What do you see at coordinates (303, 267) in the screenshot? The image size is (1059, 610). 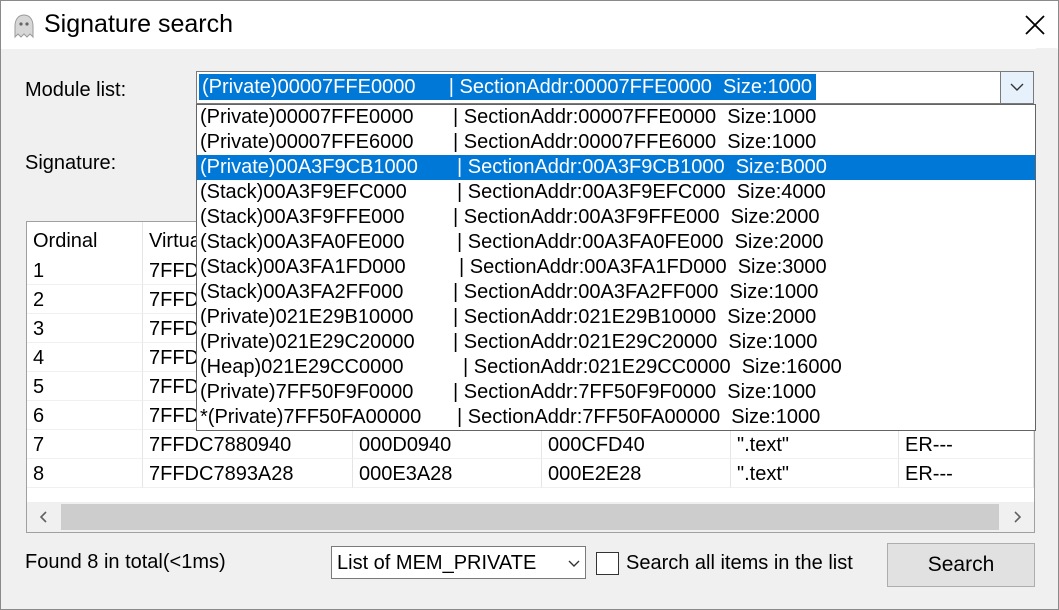 I see `dropdown-item-region: (Stack)00A3FA1FD000` at bounding box center [303, 267].